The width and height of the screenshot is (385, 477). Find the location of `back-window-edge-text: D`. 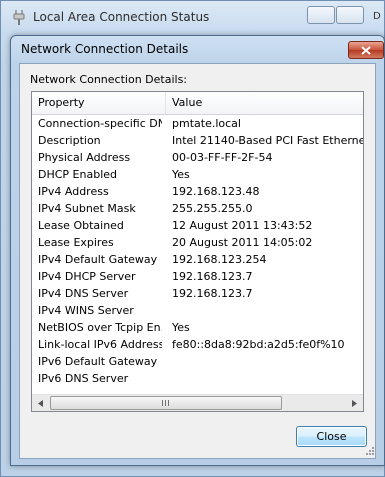

back-window-edge-text: D is located at coordinates (377, 16).